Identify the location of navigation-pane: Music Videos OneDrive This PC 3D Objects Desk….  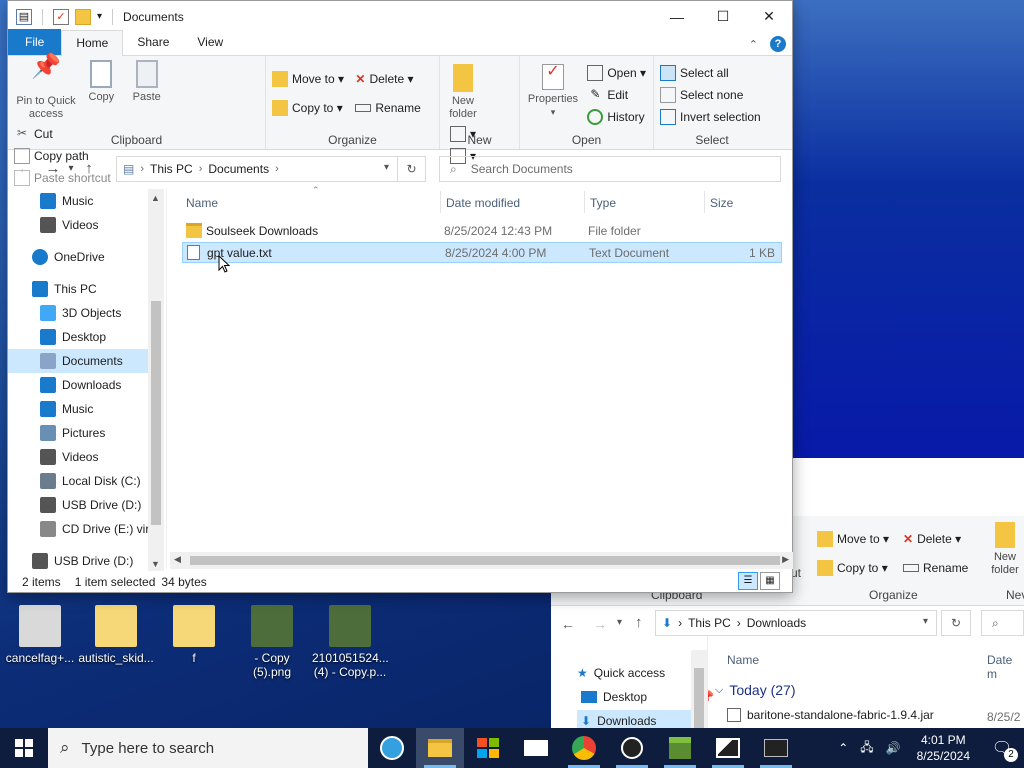
(86, 380).